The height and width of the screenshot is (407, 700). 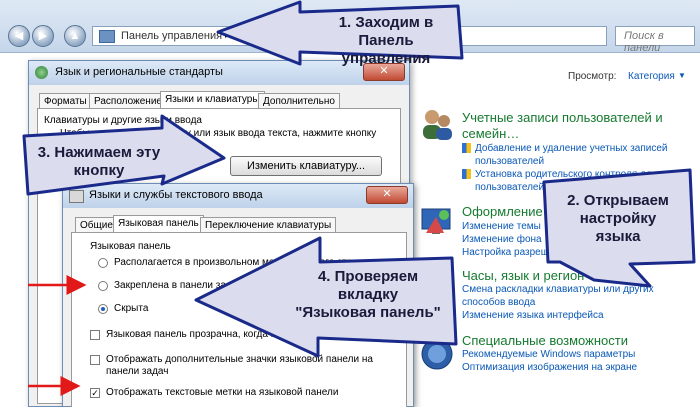 What do you see at coordinates (618, 200) in the screenshot?
I see `callout-step2-line1: 2. Открываем` at bounding box center [618, 200].